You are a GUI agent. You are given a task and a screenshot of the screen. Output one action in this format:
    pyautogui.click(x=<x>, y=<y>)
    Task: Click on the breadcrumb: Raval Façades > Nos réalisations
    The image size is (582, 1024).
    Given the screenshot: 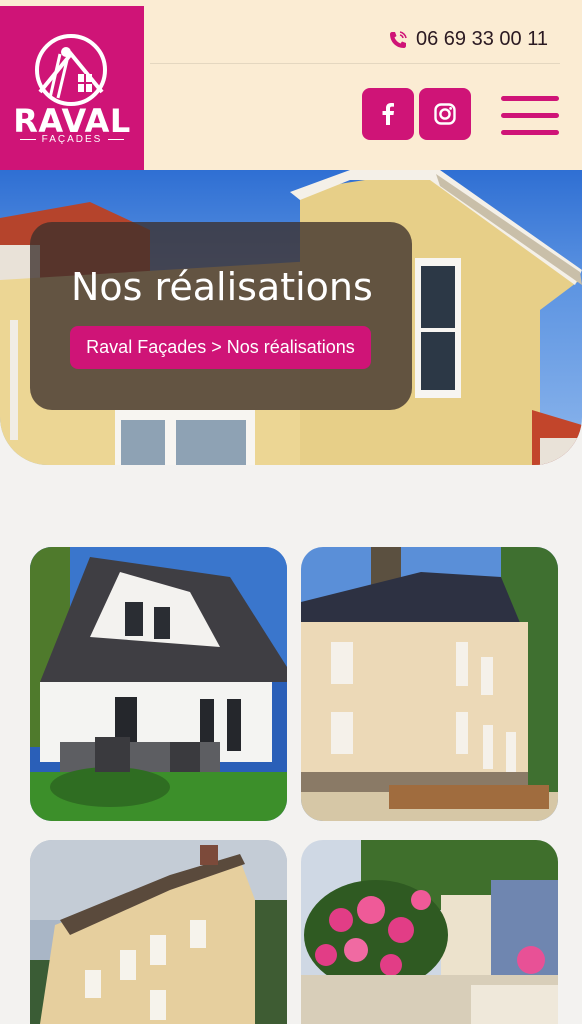 What is the action you would take?
    pyautogui.click(x=220, y=347)
    